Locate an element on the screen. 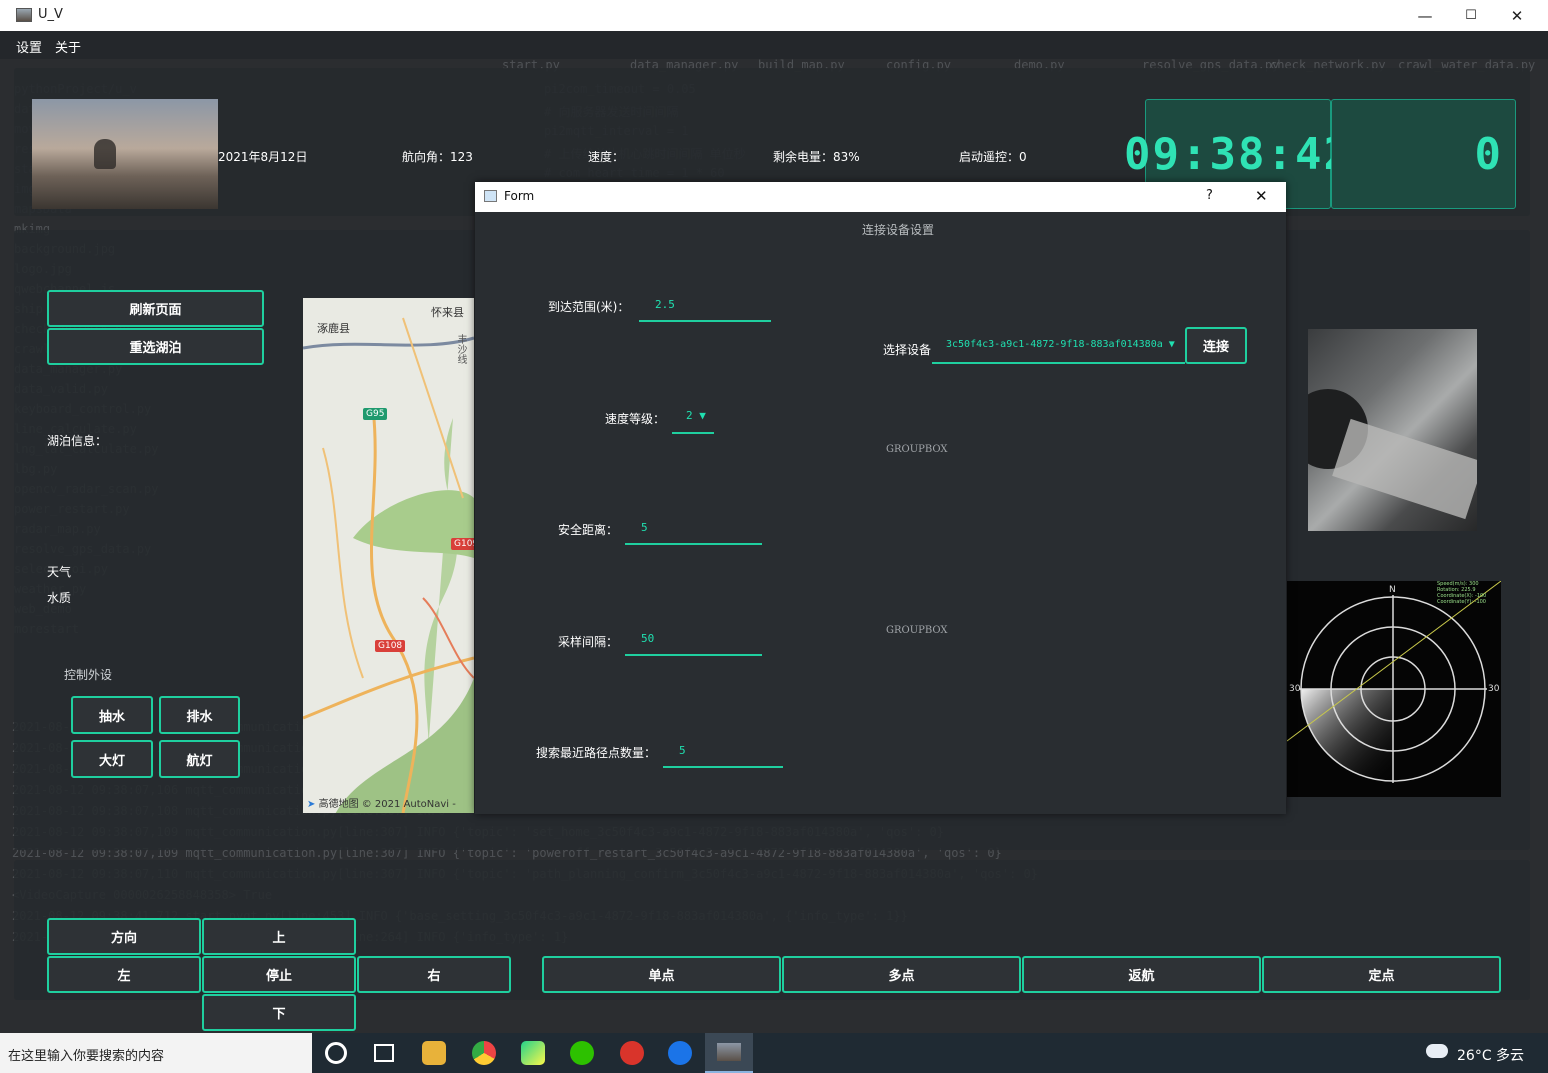 The image size is (1548, 1073). radar-north: N is located at coordinates (1392, 590).